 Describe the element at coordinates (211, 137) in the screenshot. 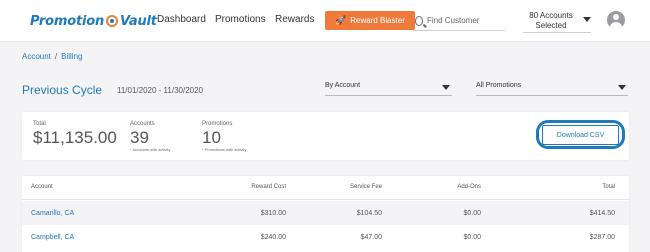

I see `promotions-value: 10` at that location.